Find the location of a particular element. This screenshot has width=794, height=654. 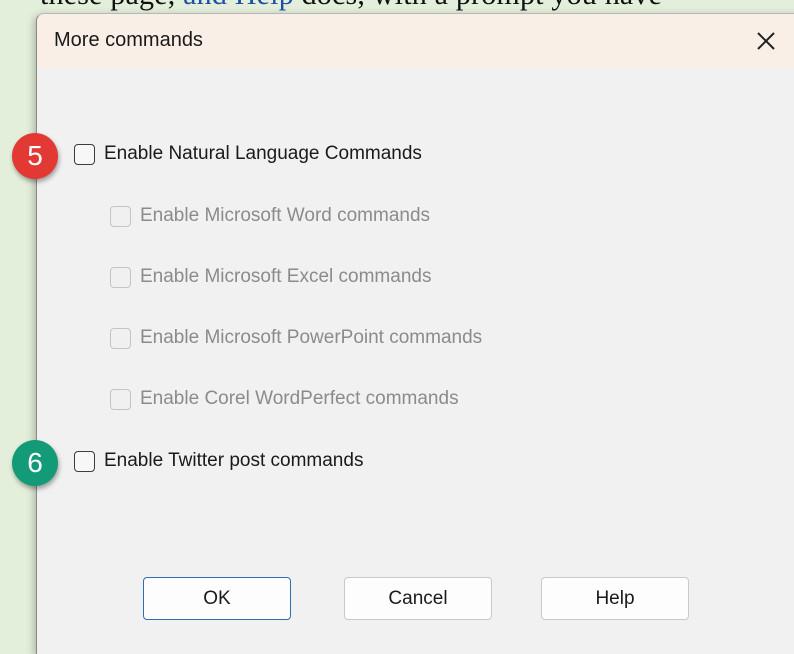

wordperfect-commands-label: Enable Corel WordPerfect commands is located at coordinates (299, 398).